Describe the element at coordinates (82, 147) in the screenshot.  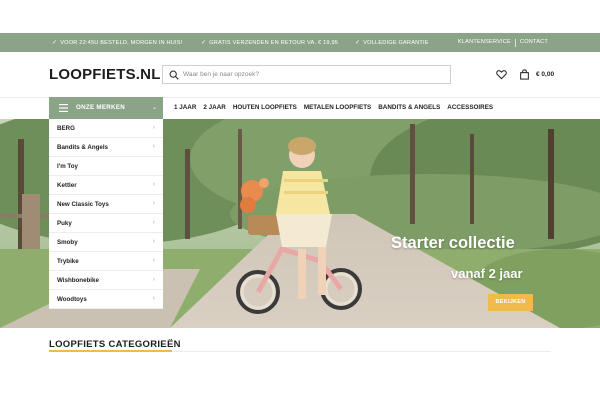
I see `brand-item-label: Bandits & Angels` at that location.